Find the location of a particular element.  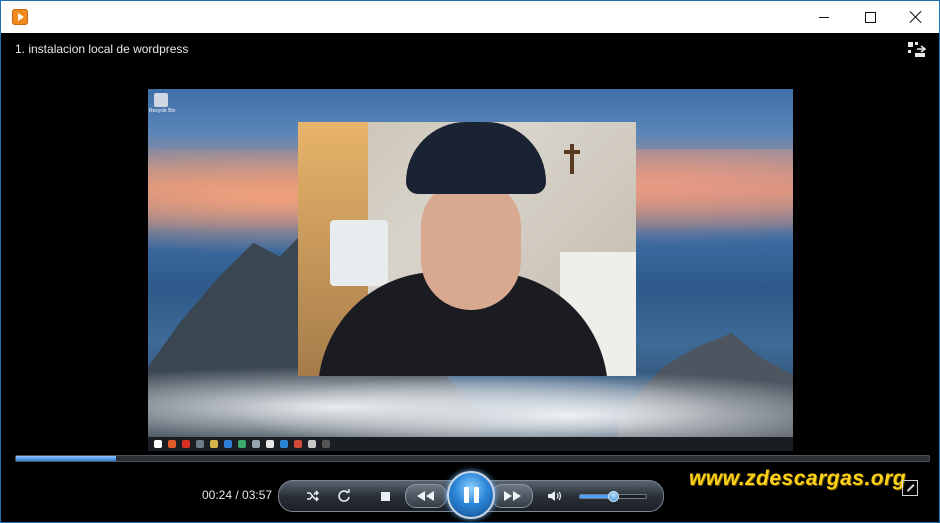

wall-cross is located at coordinates (572, 159).